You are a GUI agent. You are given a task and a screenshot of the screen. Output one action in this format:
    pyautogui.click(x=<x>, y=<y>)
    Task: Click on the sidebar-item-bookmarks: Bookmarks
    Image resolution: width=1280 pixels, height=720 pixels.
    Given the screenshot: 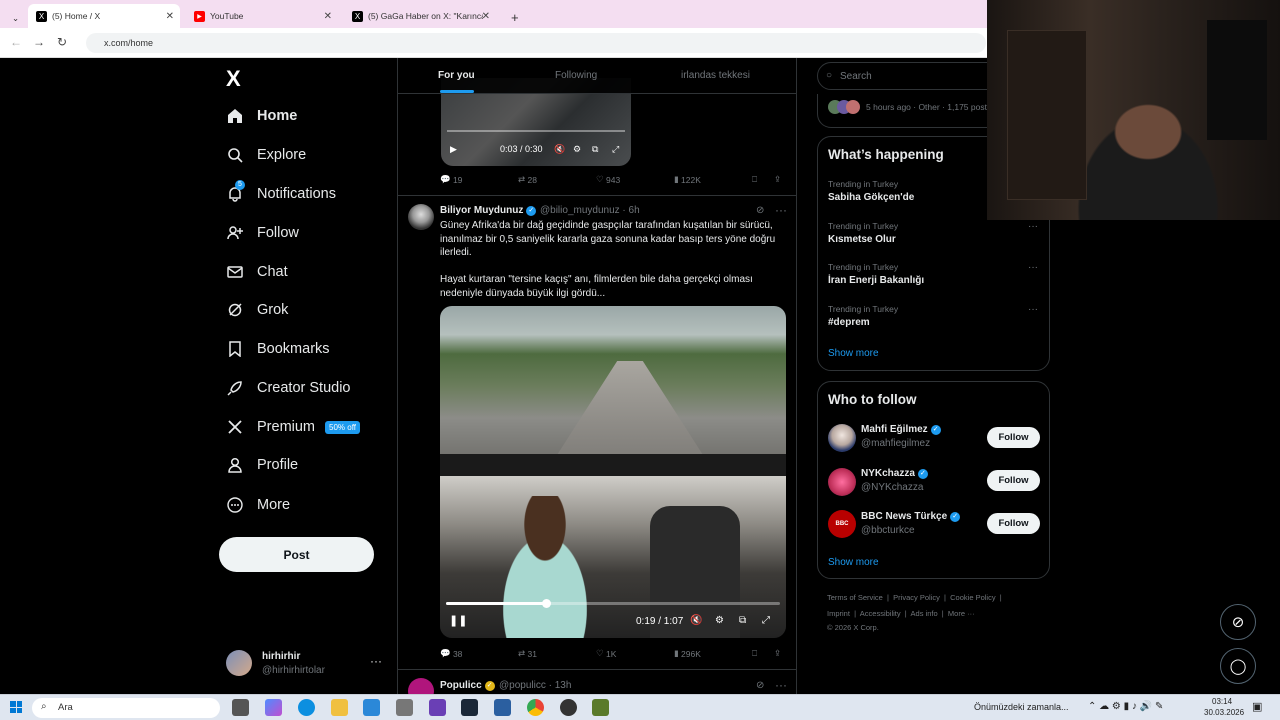 What is the action you would take?
    pyautogui.click(x=278, y=349)
    